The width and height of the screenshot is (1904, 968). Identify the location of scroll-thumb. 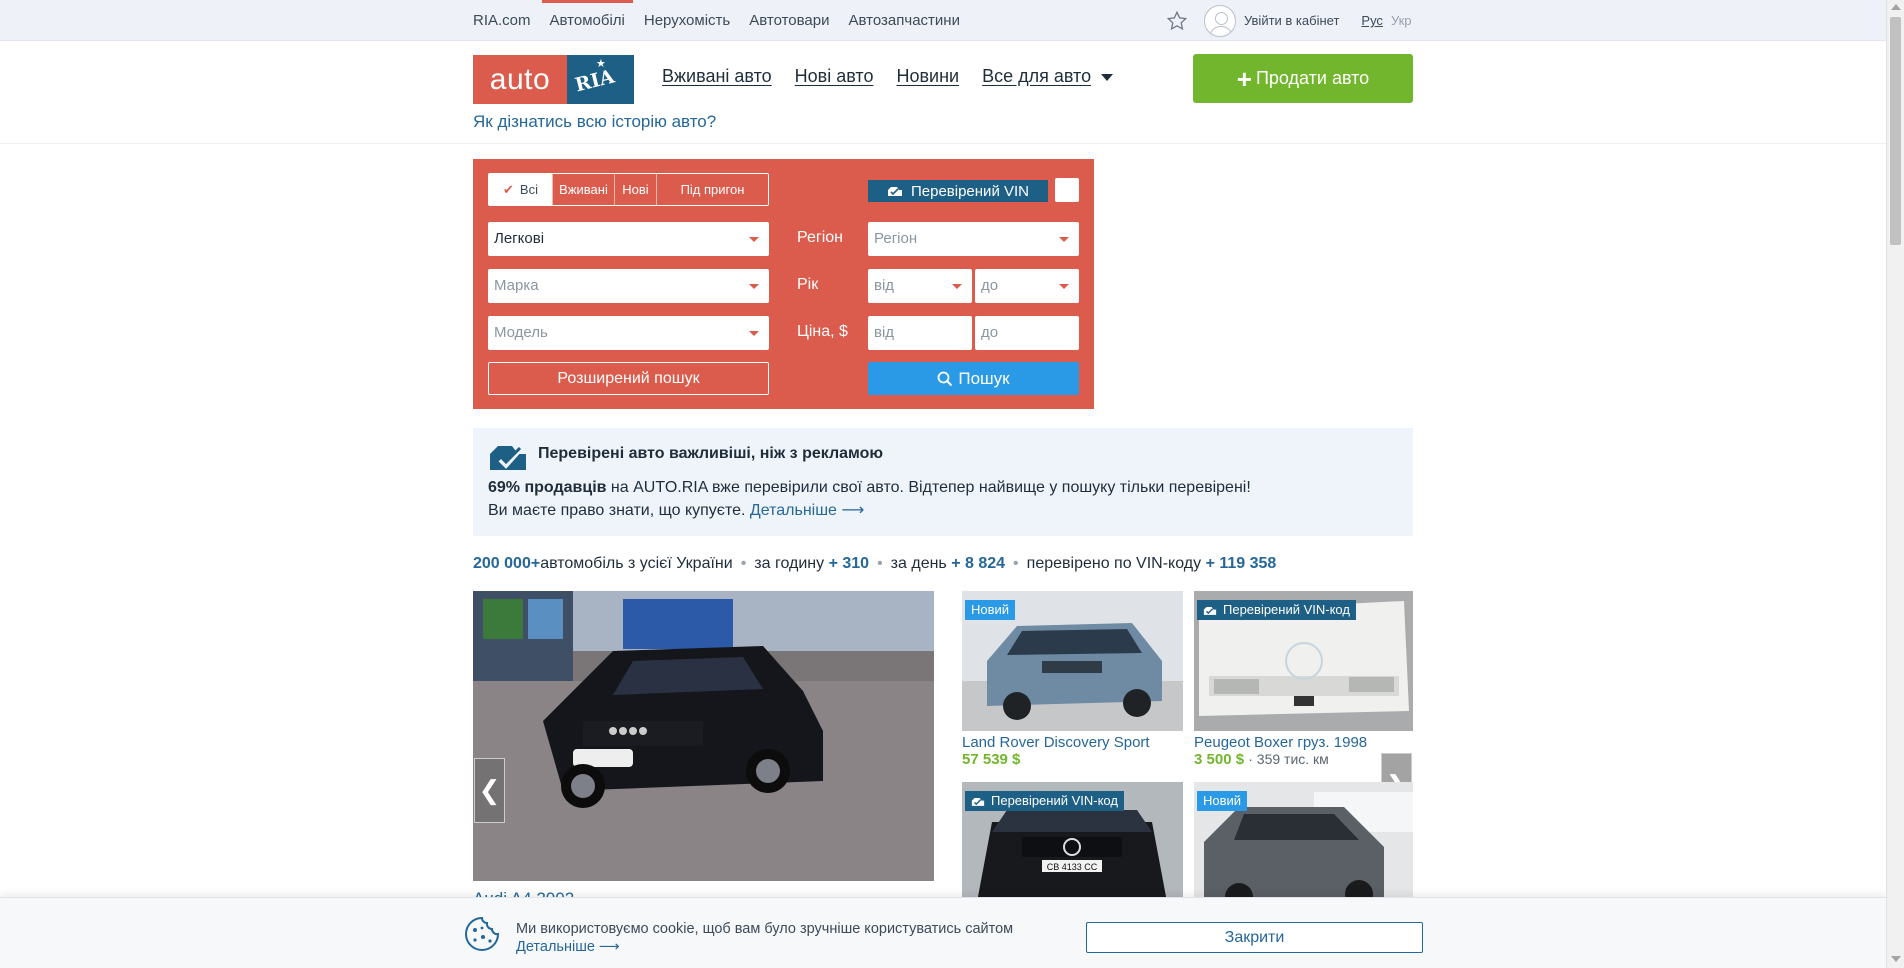
(1895, 131).